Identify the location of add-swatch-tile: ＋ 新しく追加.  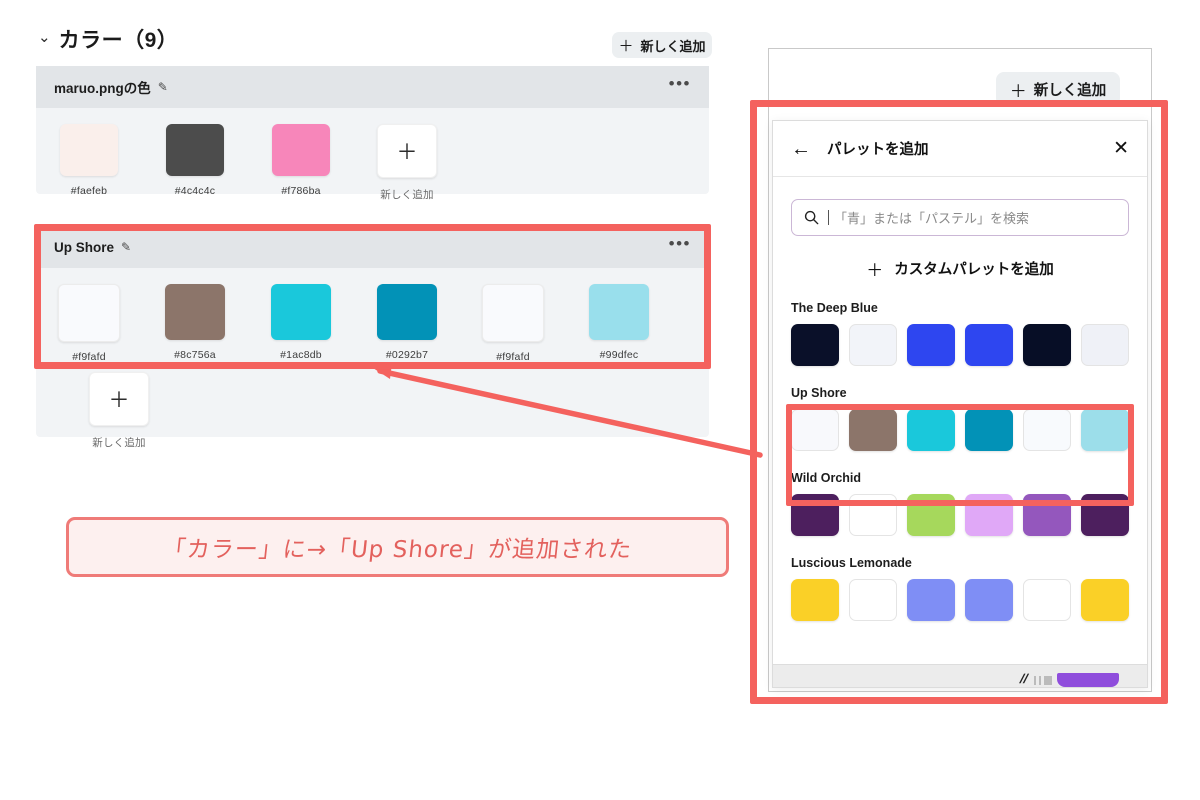
(407, 163).